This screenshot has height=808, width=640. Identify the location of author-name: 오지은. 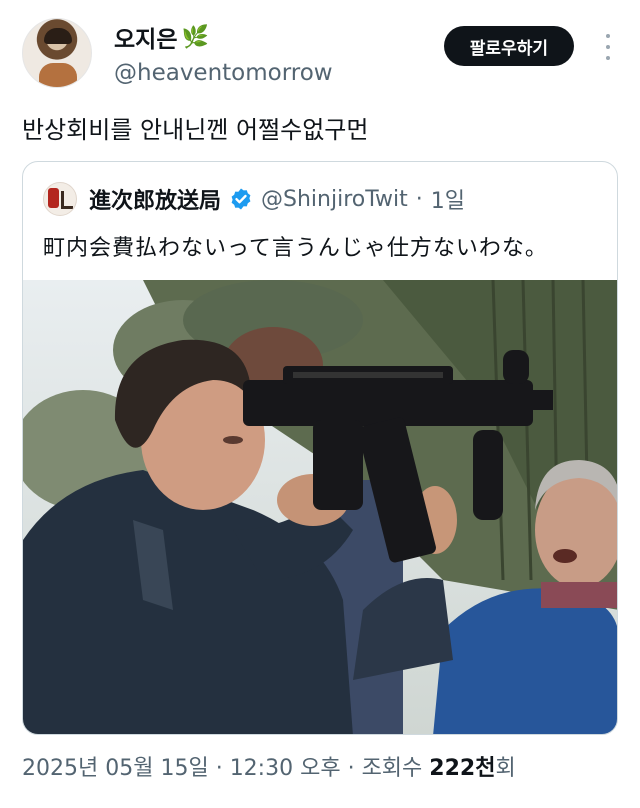
(145, 37).